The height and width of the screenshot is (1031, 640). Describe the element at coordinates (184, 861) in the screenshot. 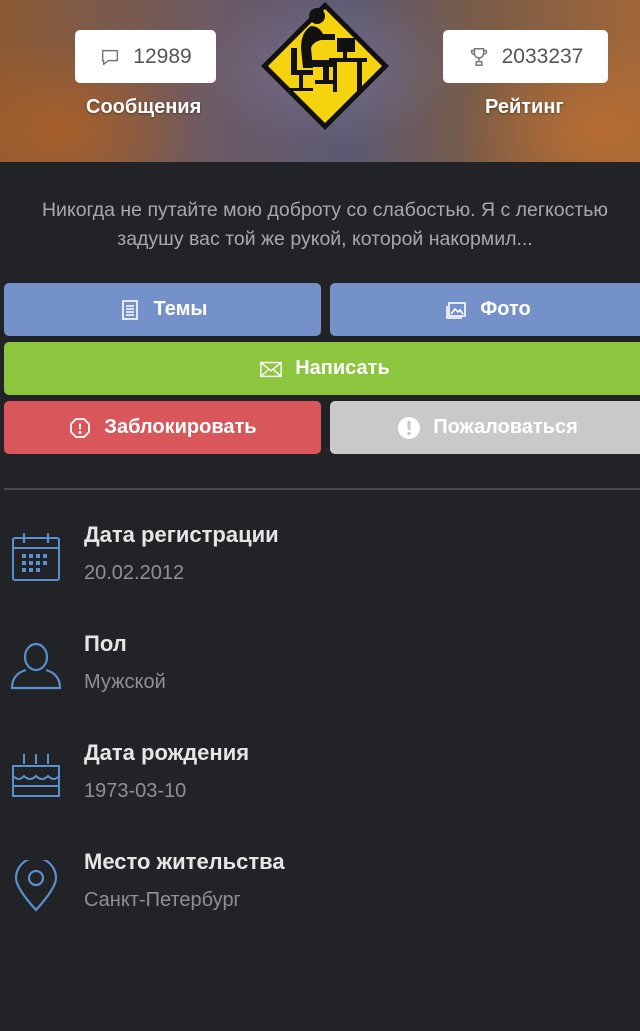

I see `residence-title: Место жительства` at that location.